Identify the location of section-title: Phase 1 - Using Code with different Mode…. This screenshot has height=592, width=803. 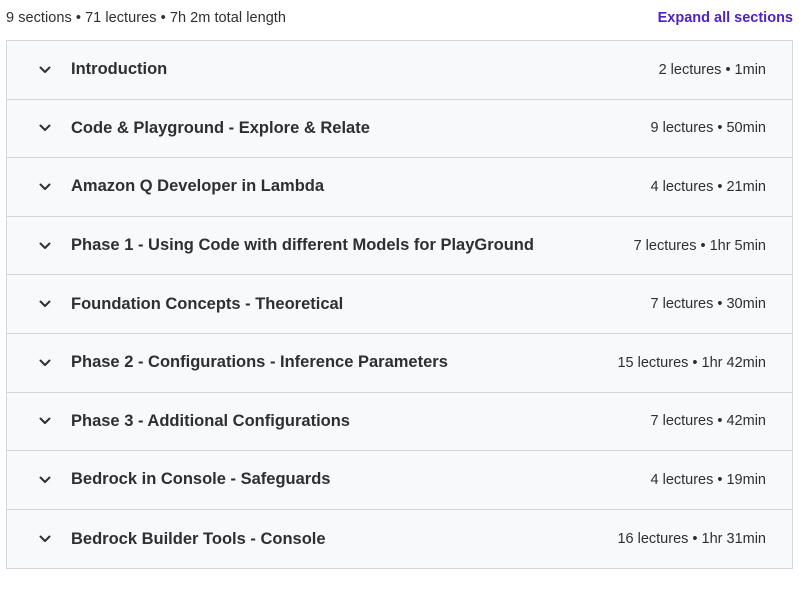
(302, 245).